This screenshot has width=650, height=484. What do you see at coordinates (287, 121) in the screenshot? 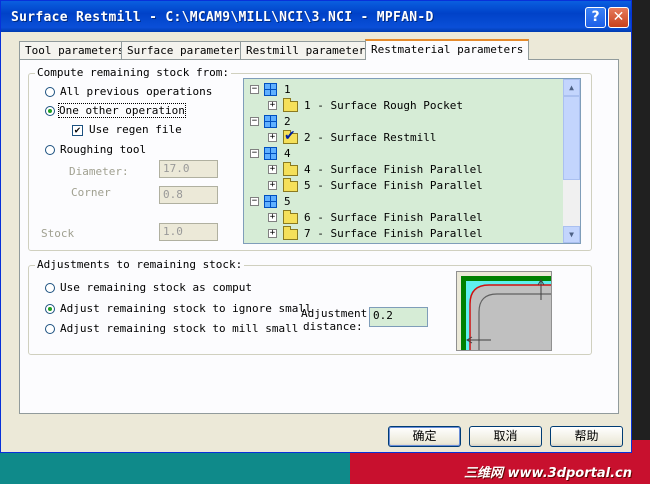
I see `tree-group-label: 2` at bounding box center [287, 121].